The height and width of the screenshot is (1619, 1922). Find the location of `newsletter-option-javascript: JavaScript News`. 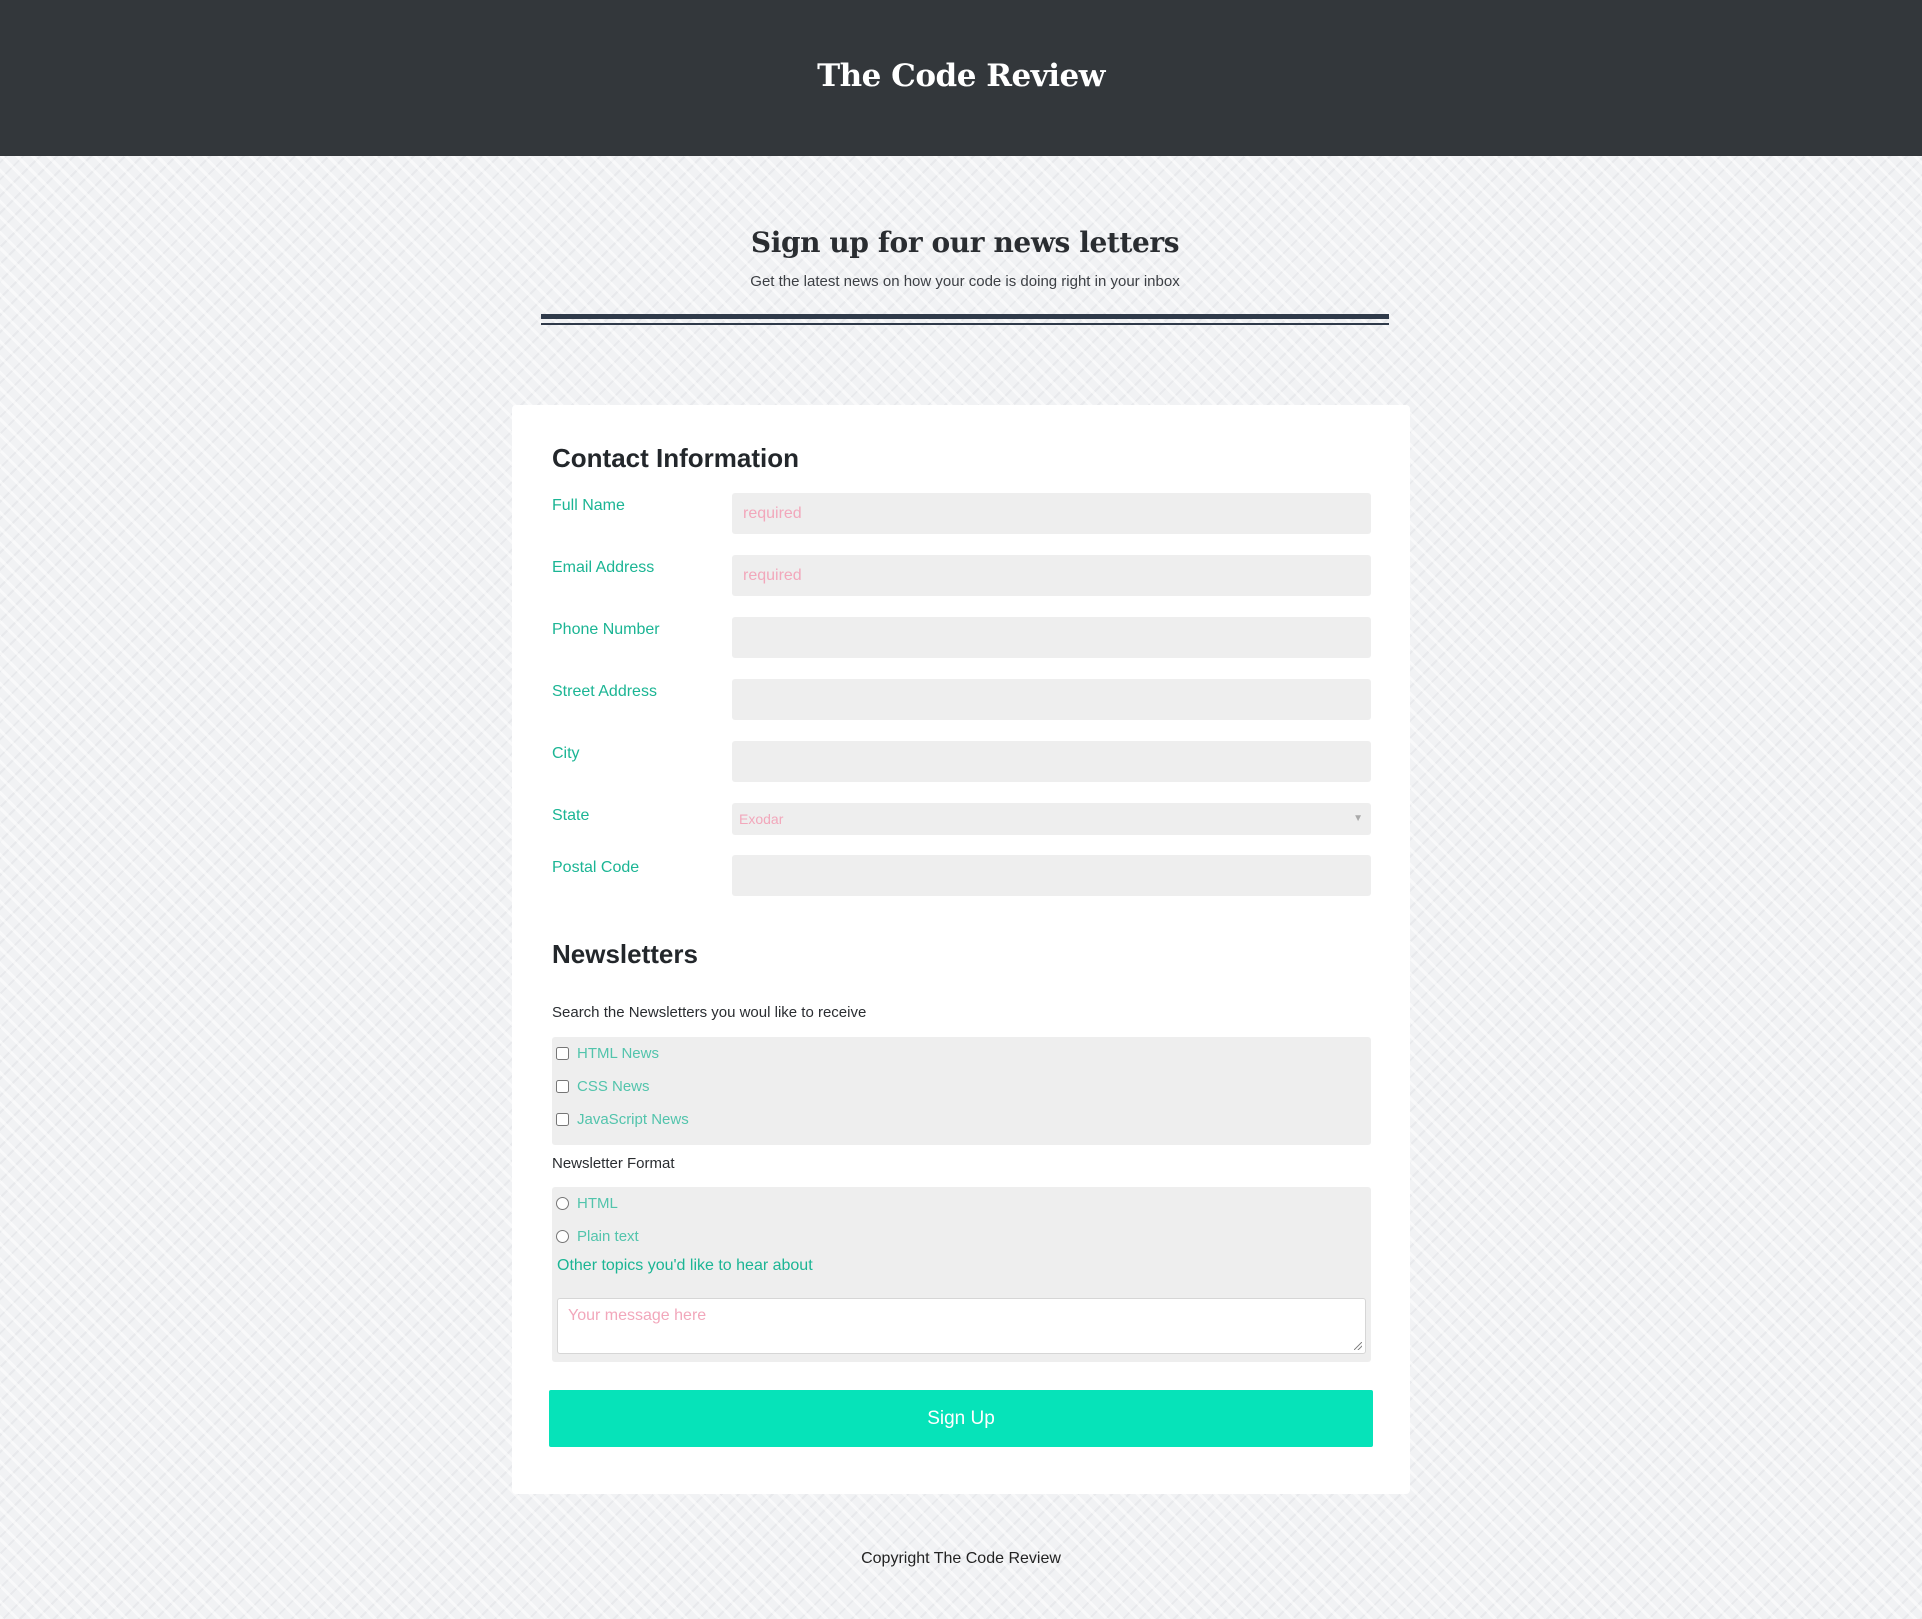

newsletter-option-javascript: JavaScript News is located at coordinates (622, 1119).